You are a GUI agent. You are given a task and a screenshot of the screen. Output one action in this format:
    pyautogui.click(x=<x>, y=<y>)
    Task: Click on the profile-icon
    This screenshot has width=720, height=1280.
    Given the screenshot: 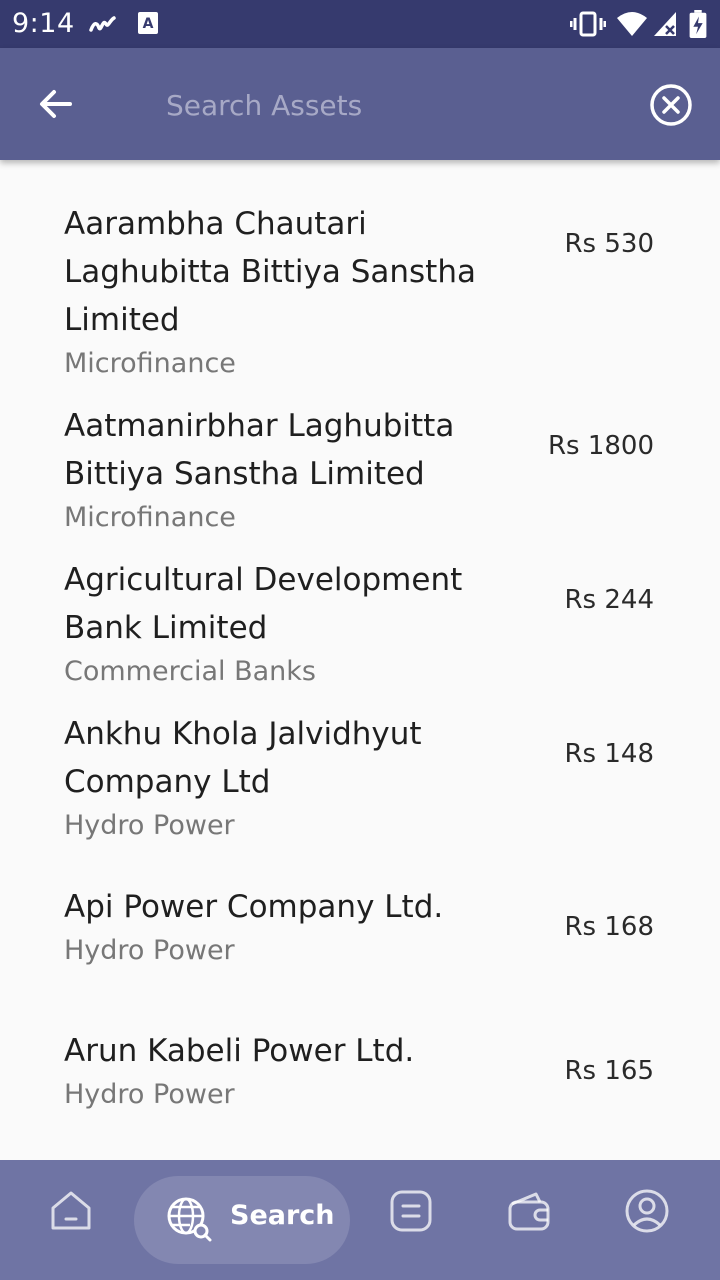 What is the action you would take?
    pyautogui.click(x=647, y=1211)
    